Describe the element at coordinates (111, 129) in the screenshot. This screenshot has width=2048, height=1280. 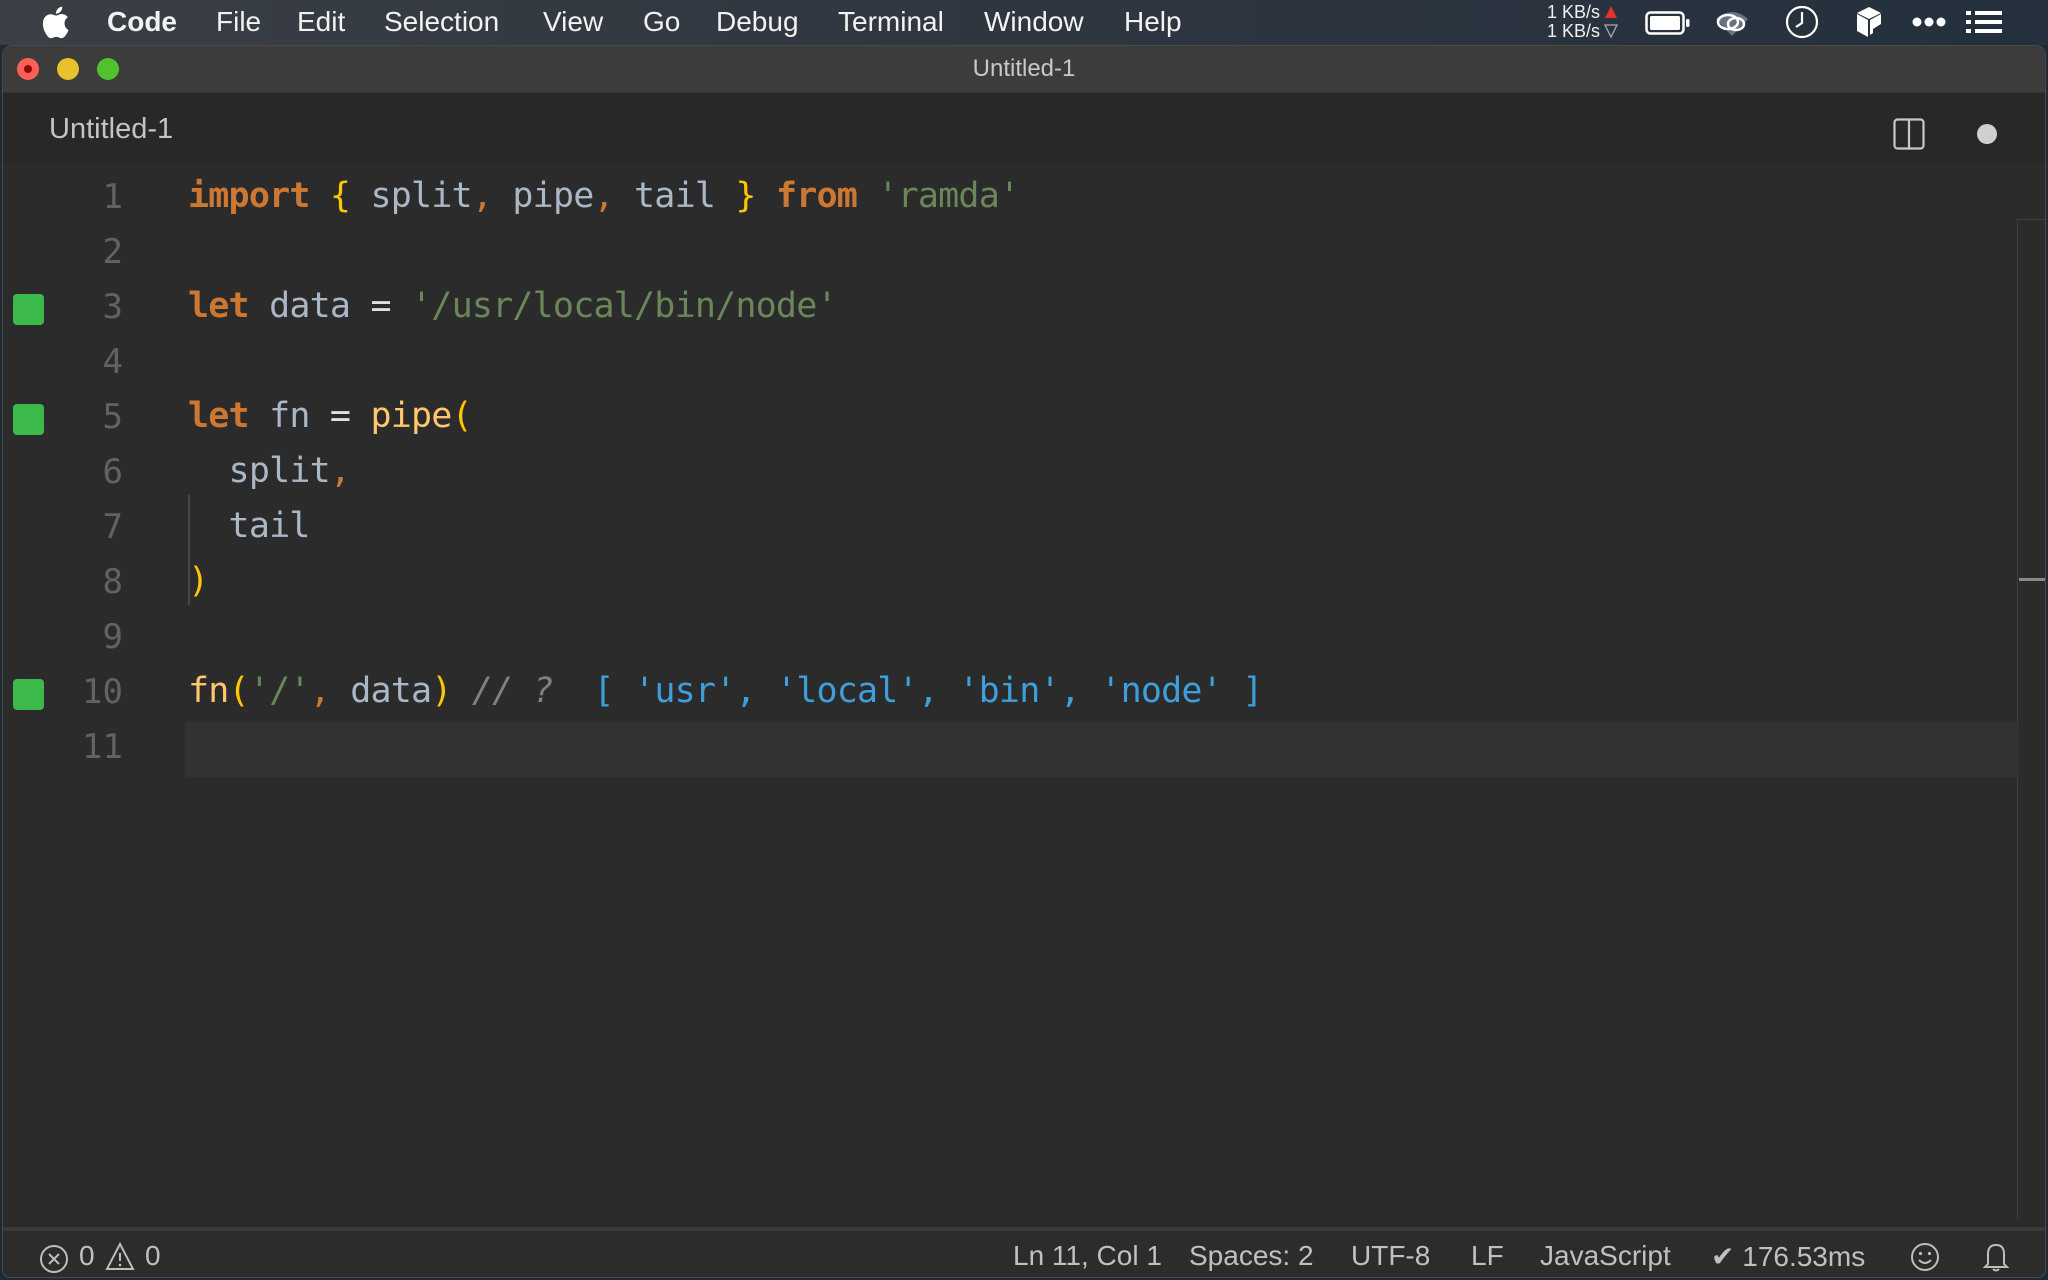
I see `tab-untitled-1: Untitled-1` at that location.